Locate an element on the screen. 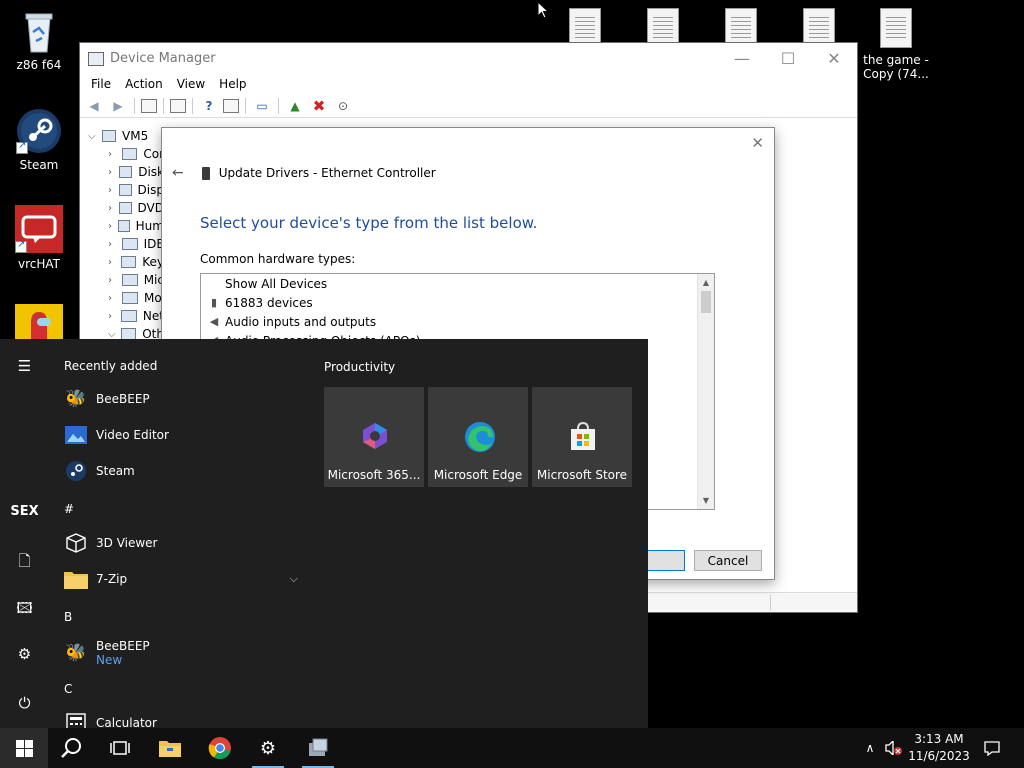  menu-file: File is located at coordinates (101, 84).